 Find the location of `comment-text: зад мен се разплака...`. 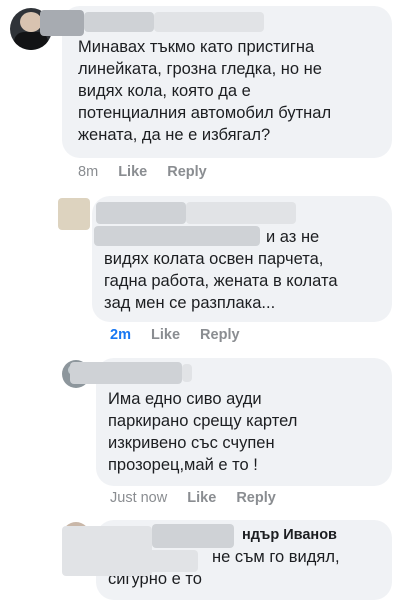

comment-text: зад мен се разплака... is located at coordinates (190, 303).